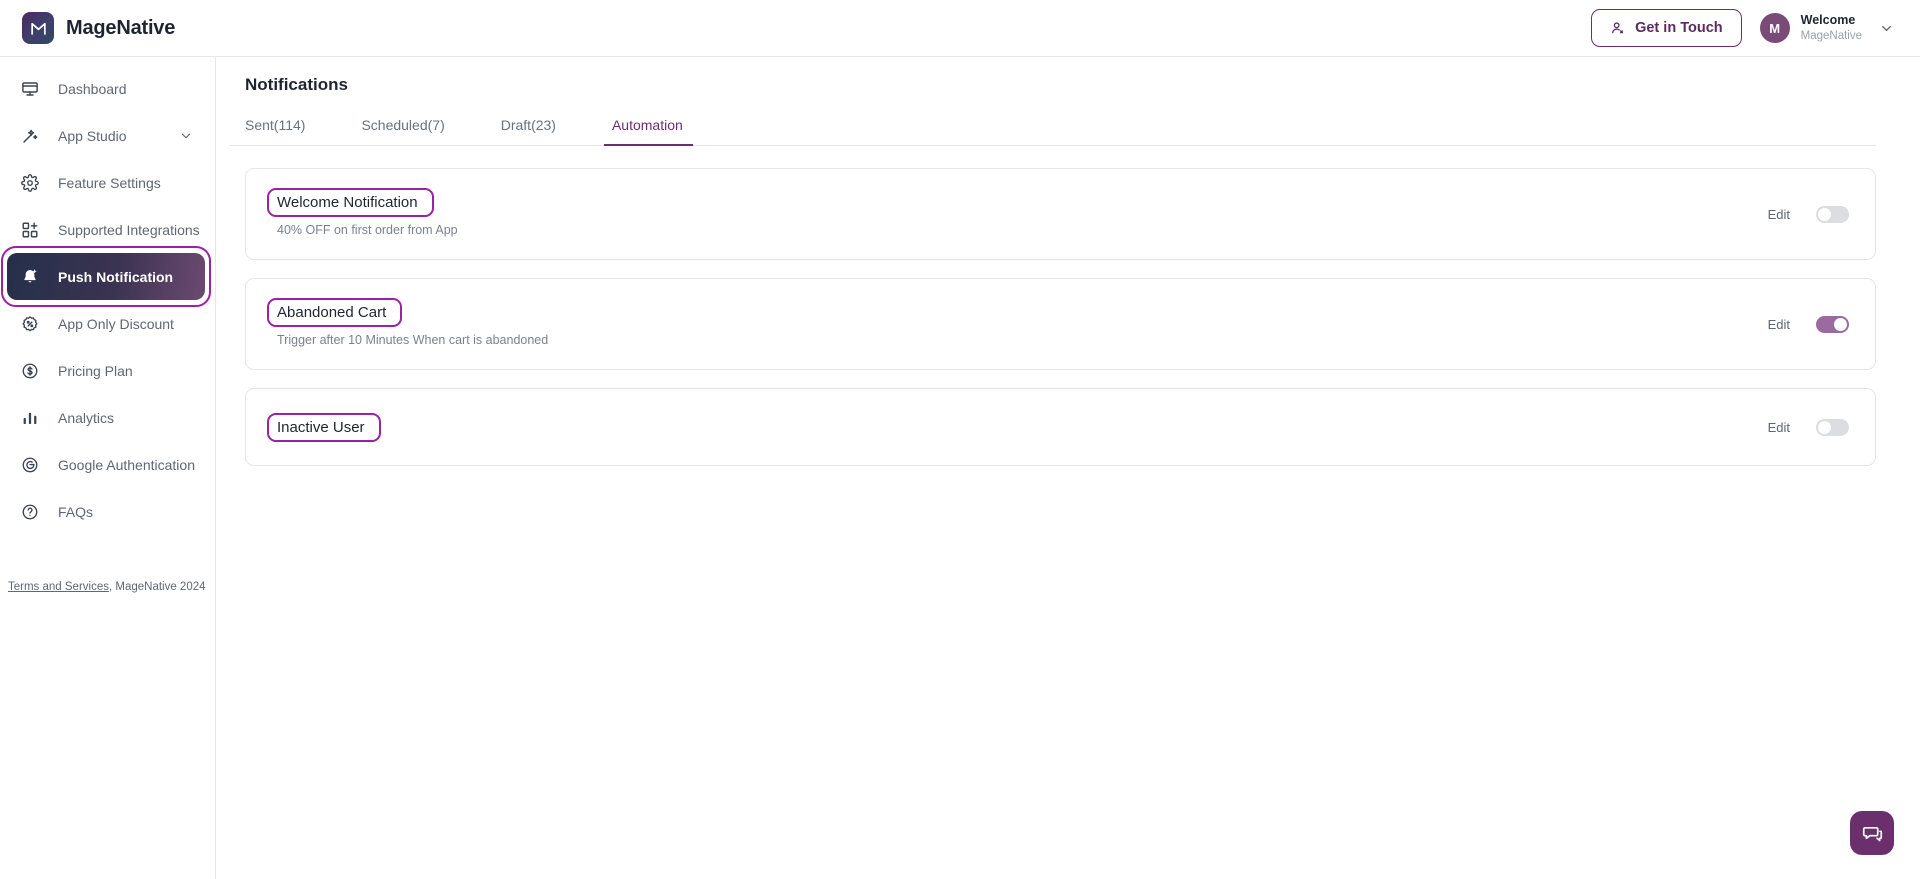 The width and height of the screenshot is (1920, 879). I want to click on bar-chart-icon, so click(30, 418).